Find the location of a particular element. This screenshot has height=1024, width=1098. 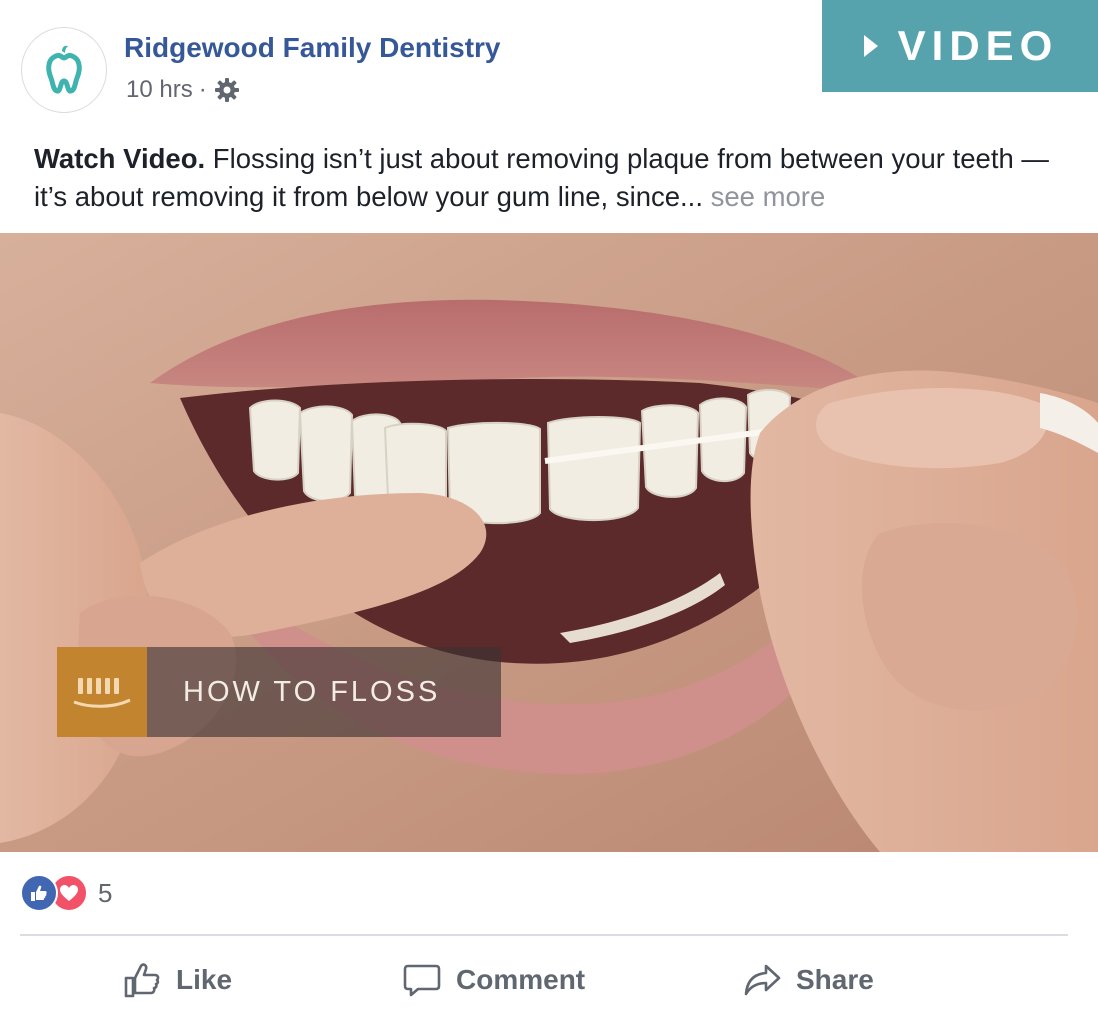

video-badge: VIDEO is located at coordinates (960, 46).